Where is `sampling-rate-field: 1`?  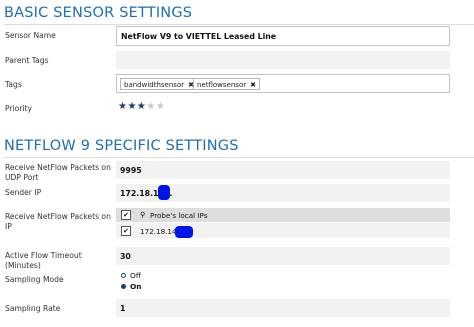 sampling-rate-field: 1 is located at coordinates (283, 308).